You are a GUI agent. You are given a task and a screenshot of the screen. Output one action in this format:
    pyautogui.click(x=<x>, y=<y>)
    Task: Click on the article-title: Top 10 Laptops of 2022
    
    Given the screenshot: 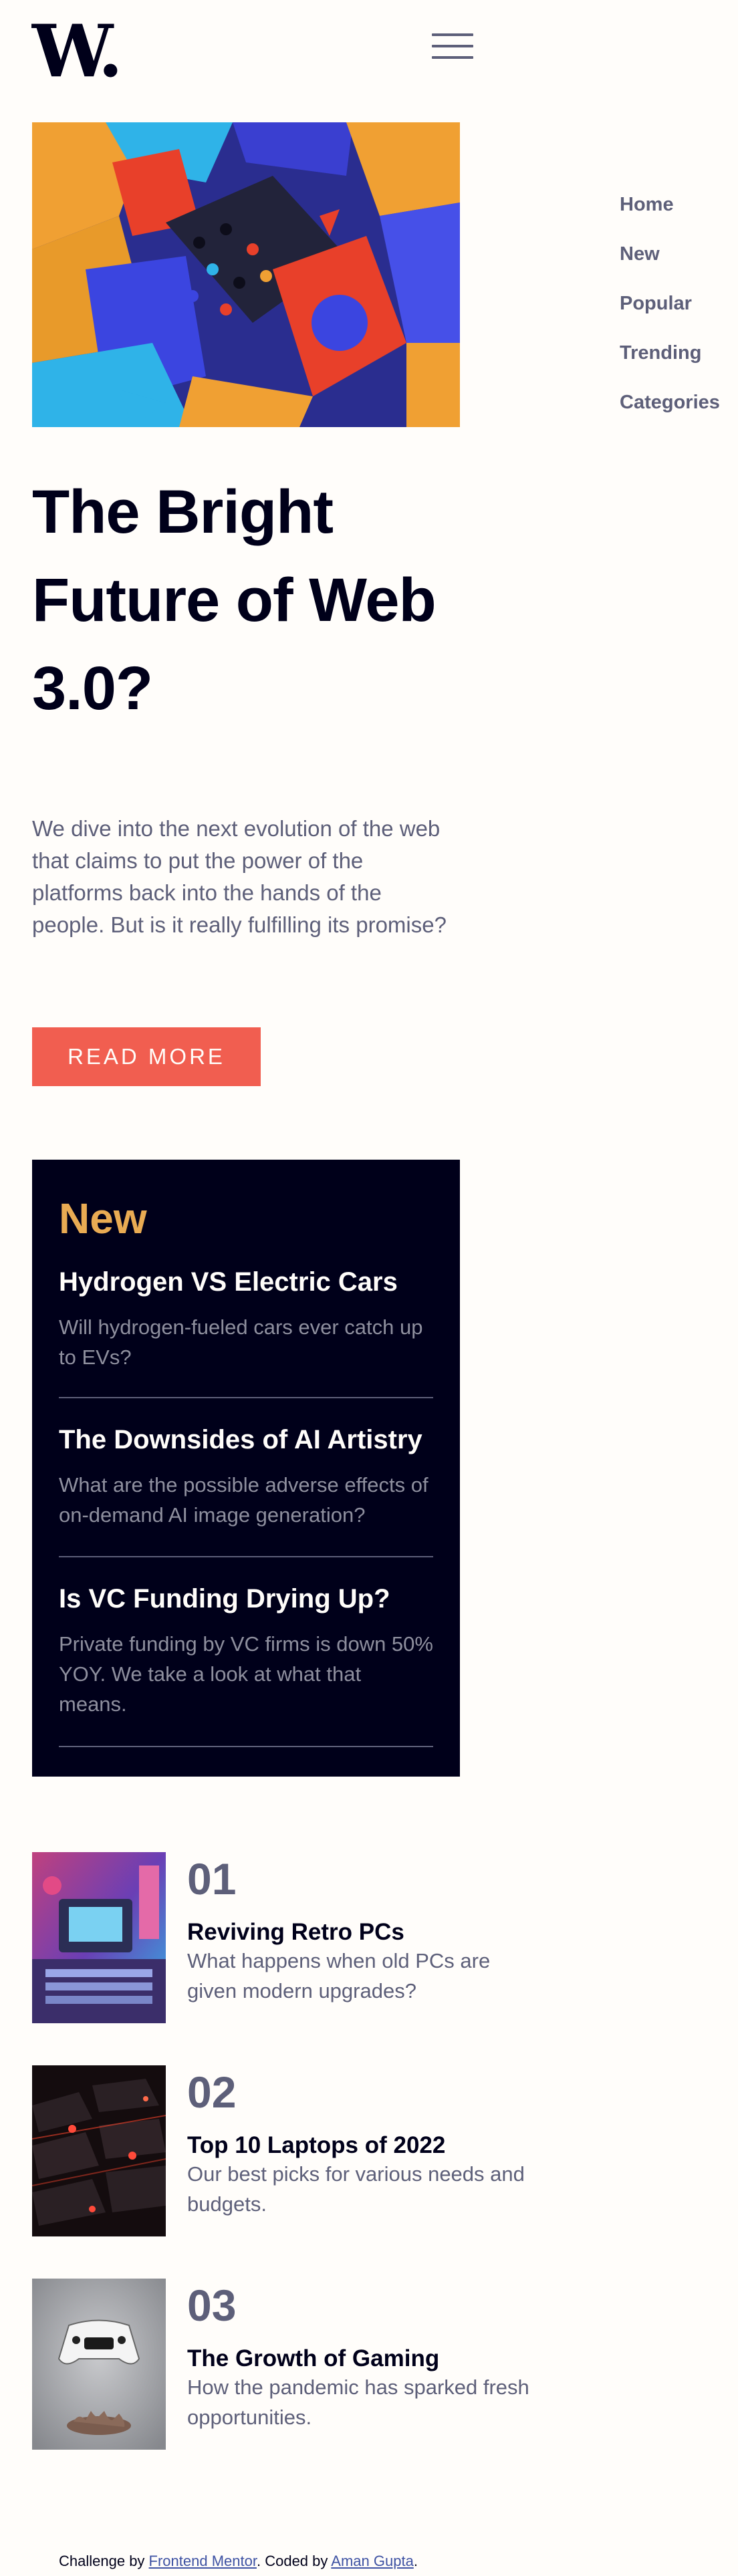 What is the action you would take?
    pyautogui.click(x=316, y=2145)
    